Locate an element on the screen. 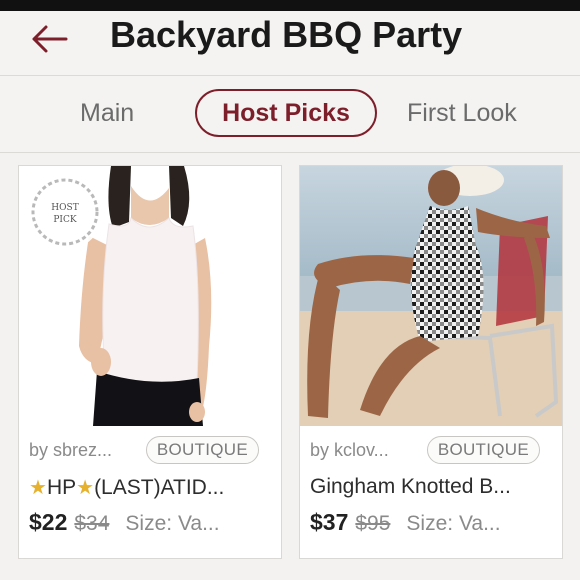 Image resolution: width=580 pixels, height=580 pixels. header: Backyard BBQ Party is located at coordinates (290, 43).